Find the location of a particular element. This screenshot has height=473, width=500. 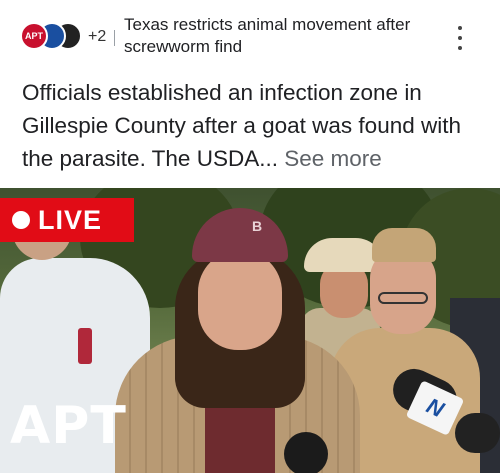

glasses is located at coordinates (403, 298).